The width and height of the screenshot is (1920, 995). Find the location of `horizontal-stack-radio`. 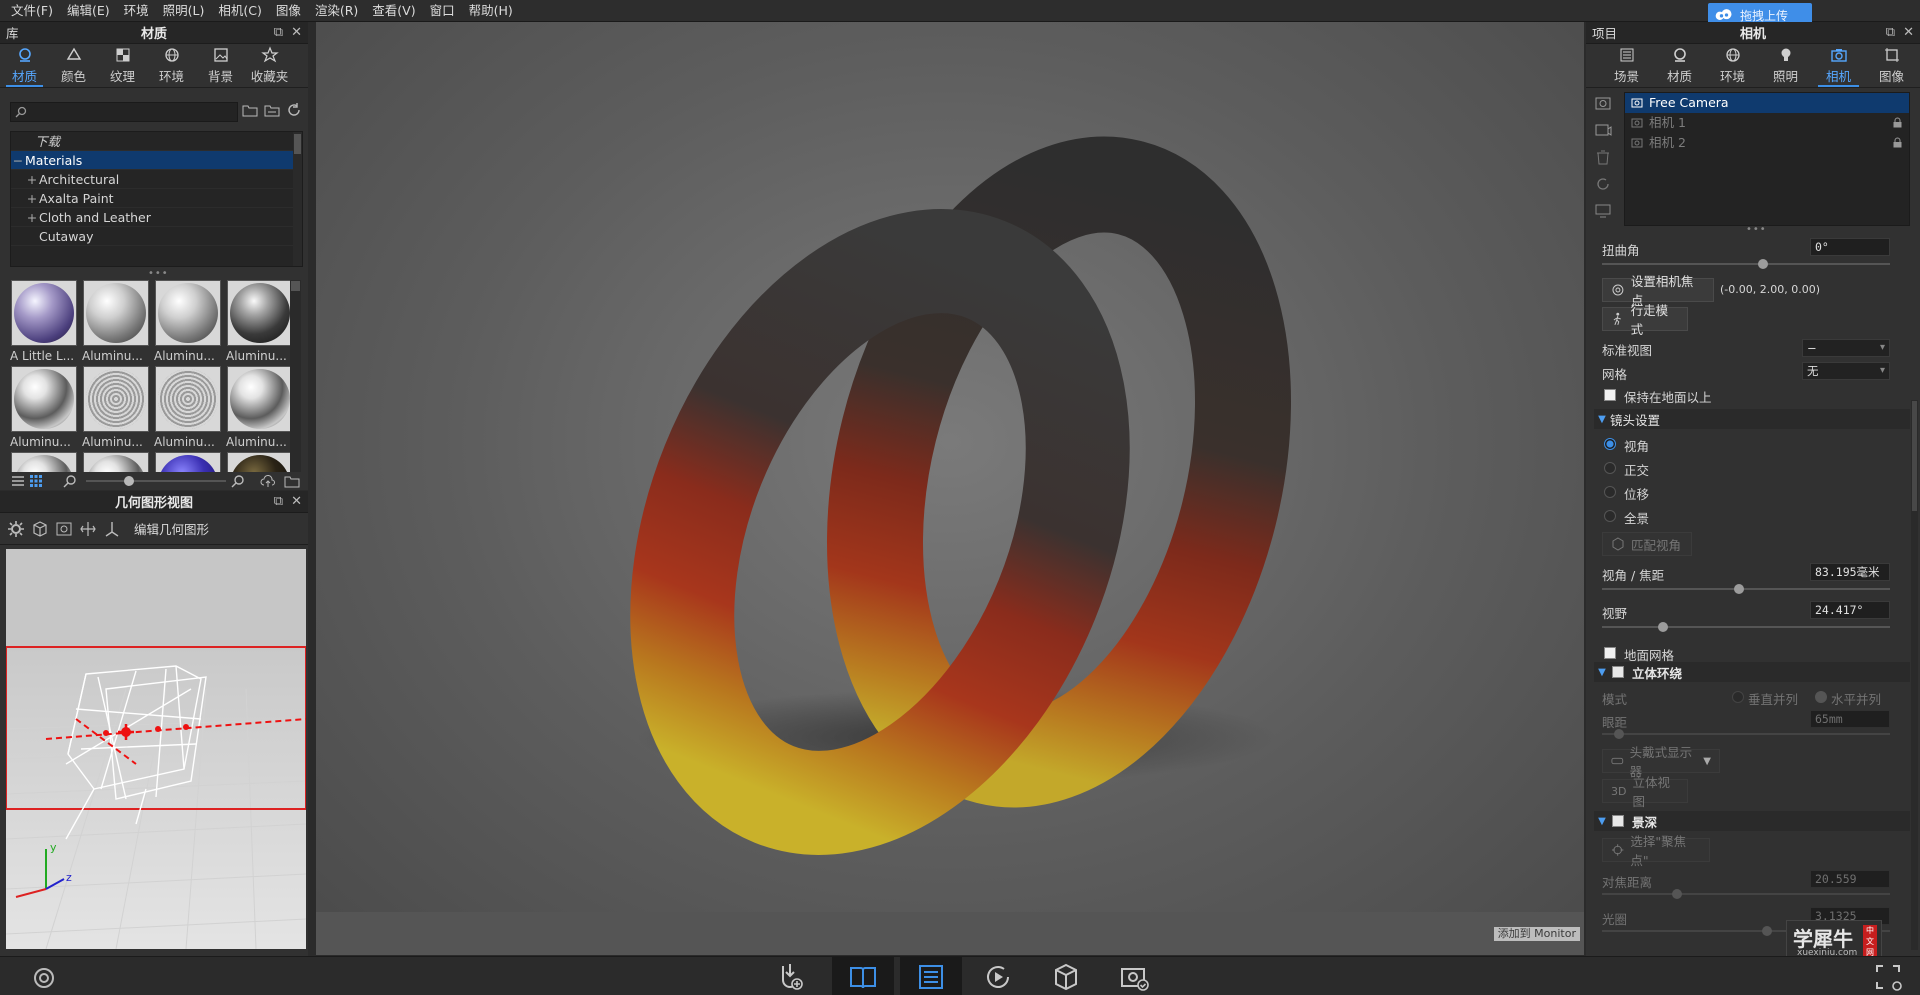

horizontal-stack-radio is located at coordinates (1821, 697).